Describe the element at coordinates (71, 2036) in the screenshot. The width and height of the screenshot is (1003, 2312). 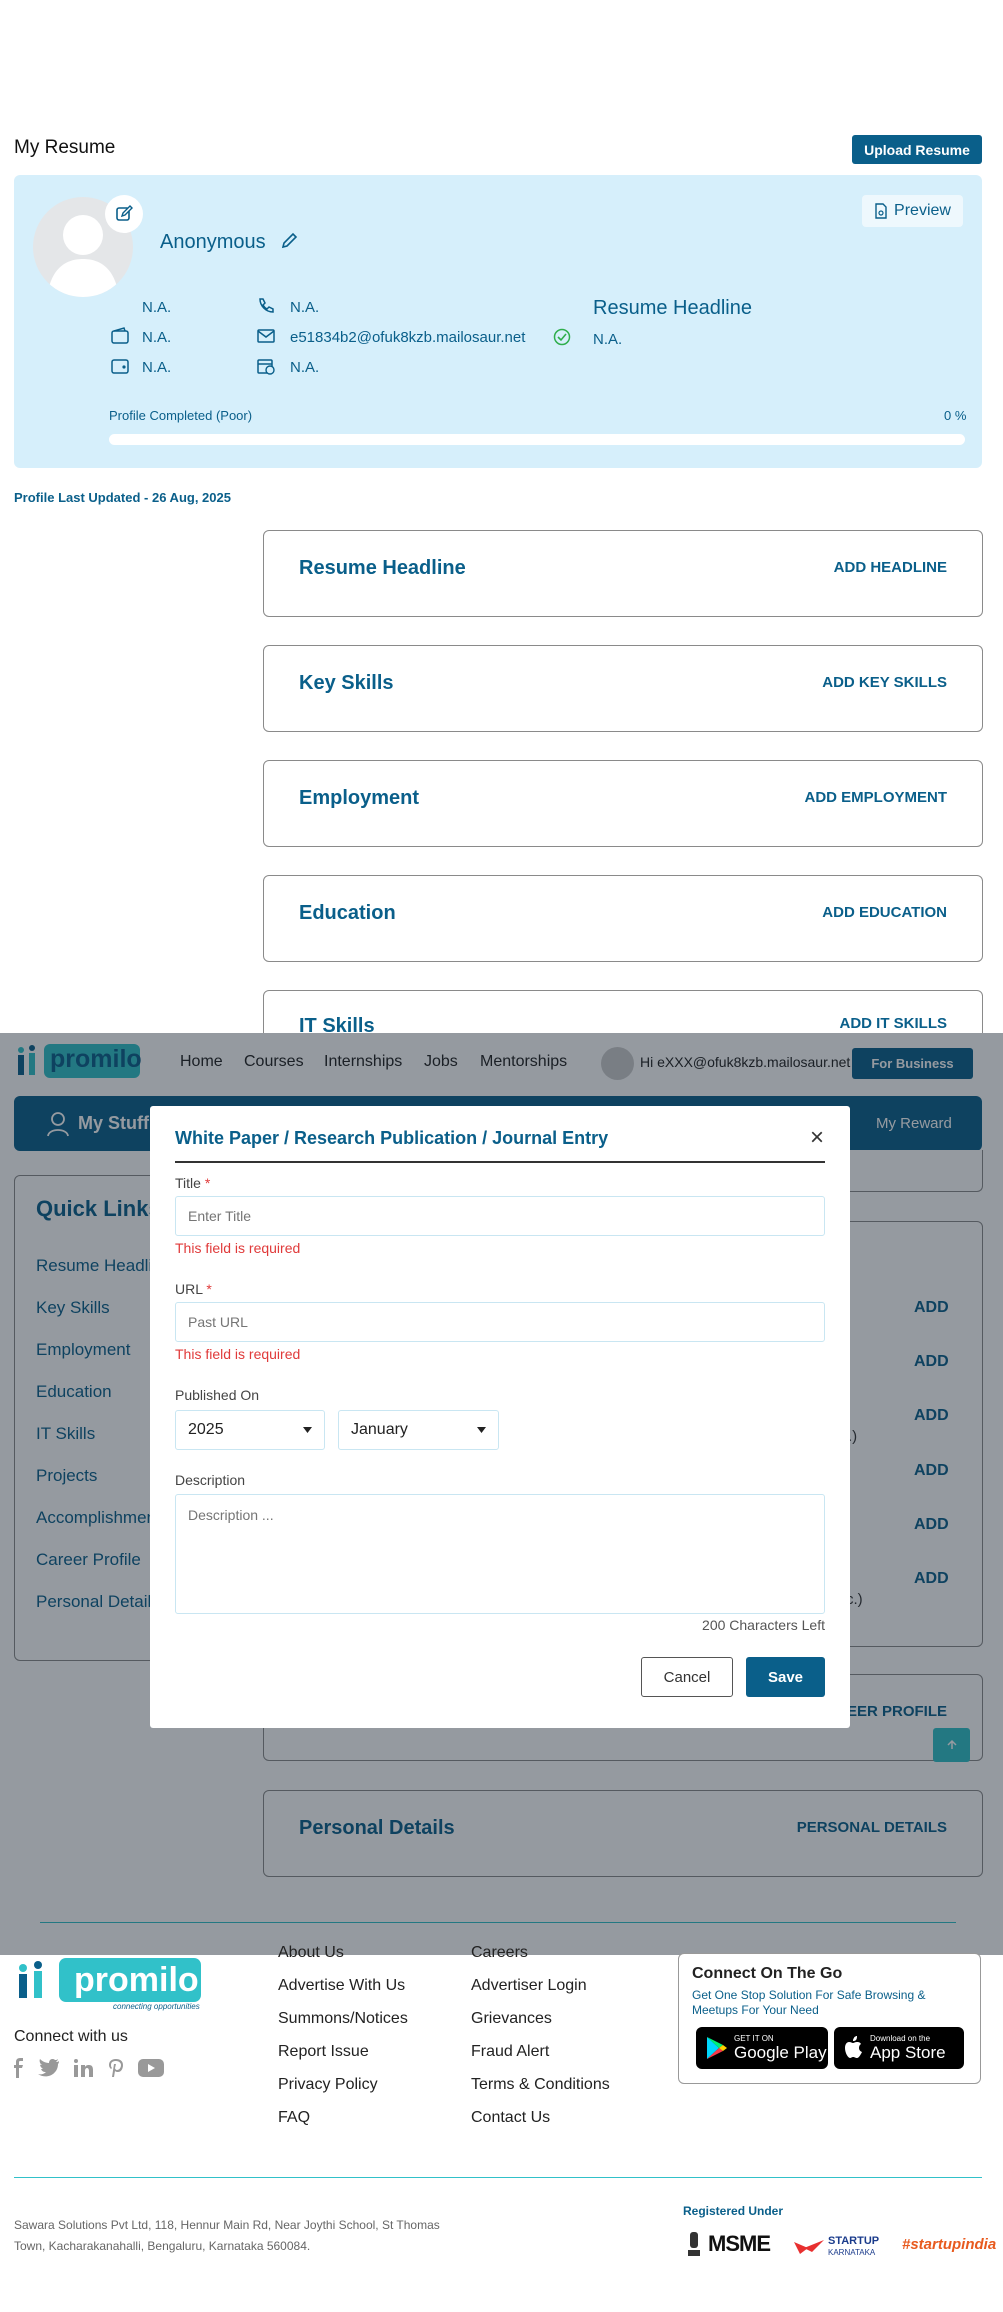
I see `connect-with-us-label: Connect with us` at that location.